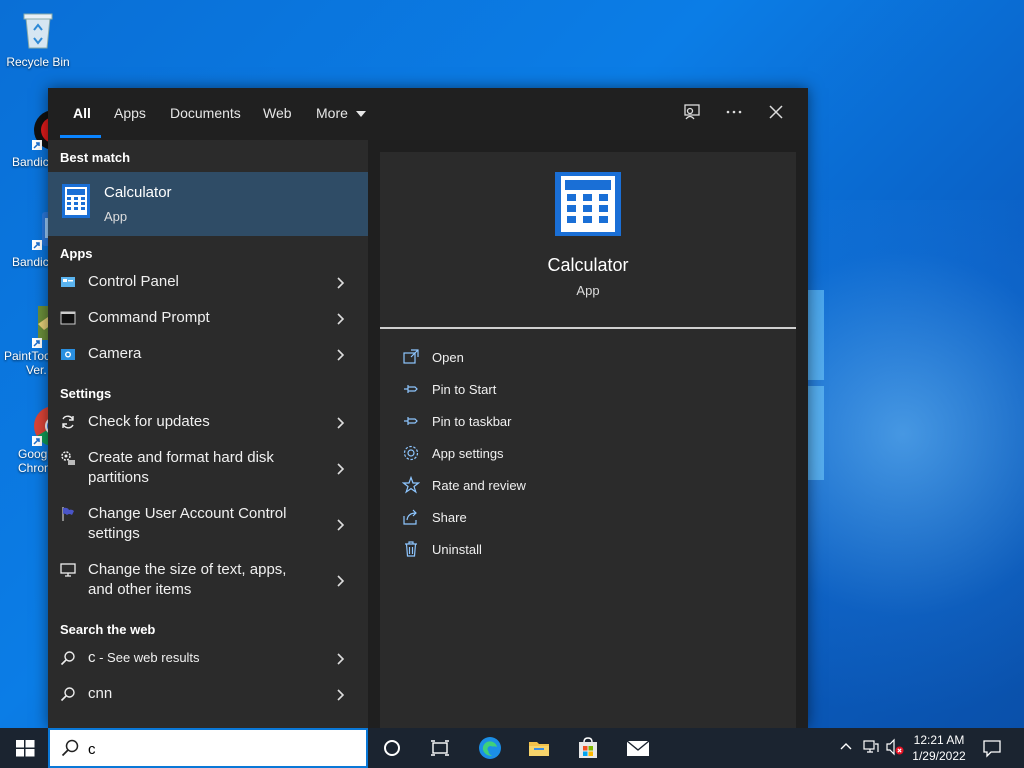 The width and height of the screenshot is (1024, 768). What do you see at coordinates (80, 136) in the screenshot?
I see `active-tab-indicator` at bounding box center [80, 136].